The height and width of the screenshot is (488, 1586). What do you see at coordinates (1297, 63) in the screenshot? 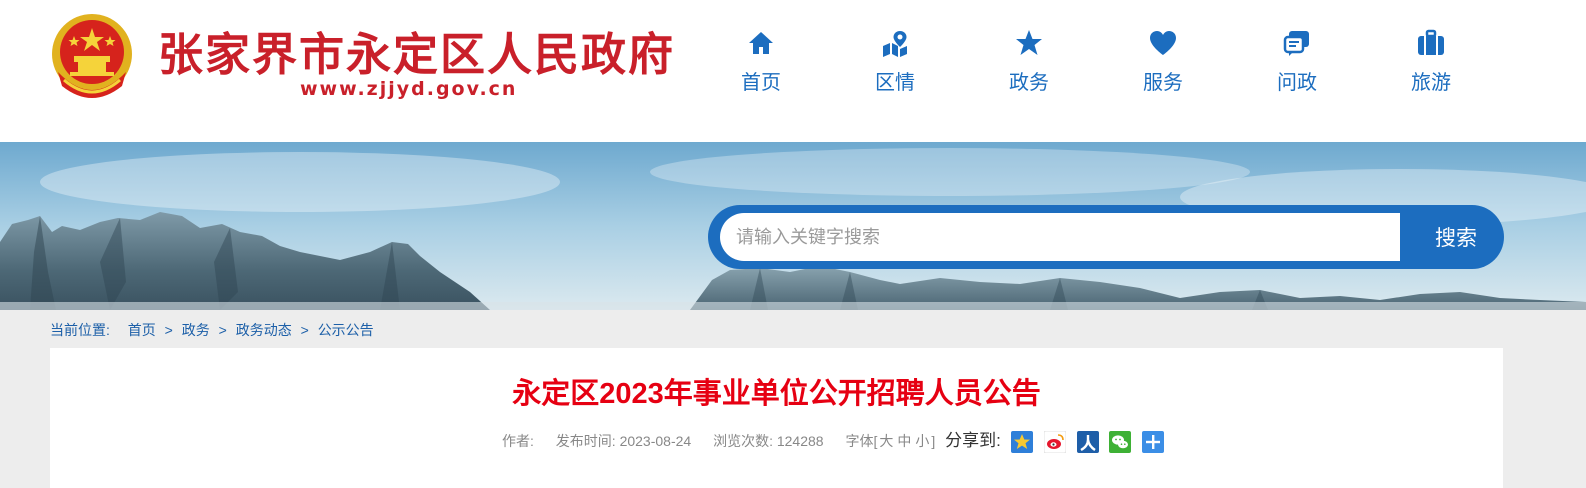
I see `nav-item-inquiry: 问政` at bounding box center [1297, 63].